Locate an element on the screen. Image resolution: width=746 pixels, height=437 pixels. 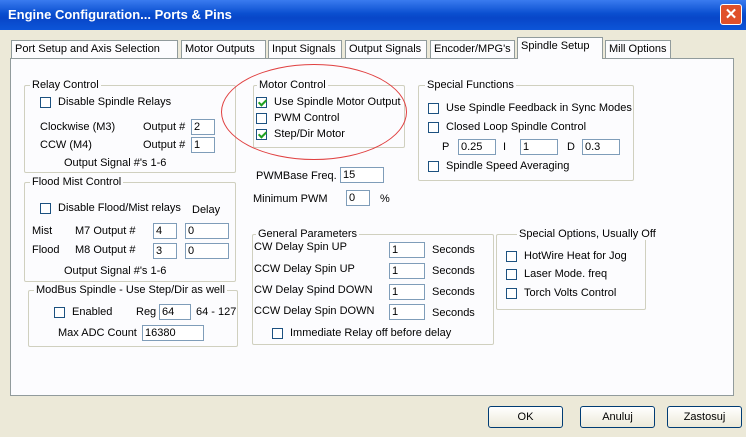
ok-button: OK is located at coordinates (525, 417).